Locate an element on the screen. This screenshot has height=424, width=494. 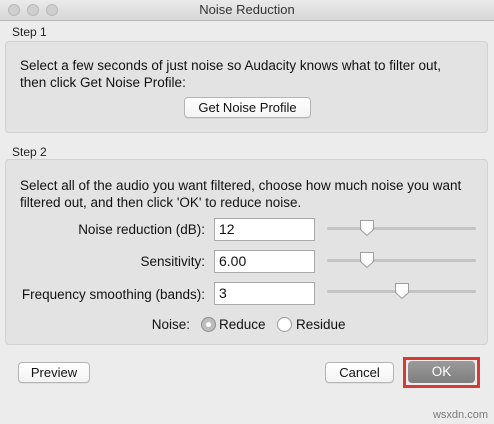
step1-description-line2: then click Get Noise Profile: is located at coordinates (103, 82).